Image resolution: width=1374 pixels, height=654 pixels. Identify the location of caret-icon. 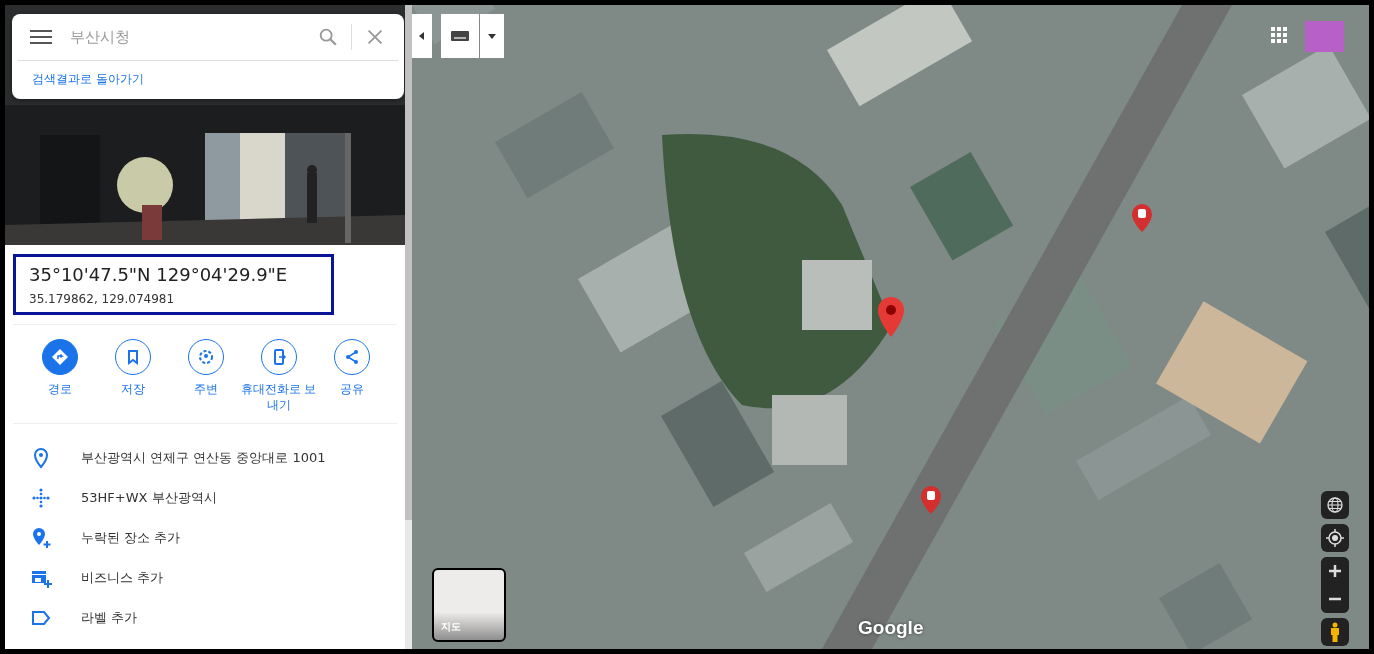
(492, 36).